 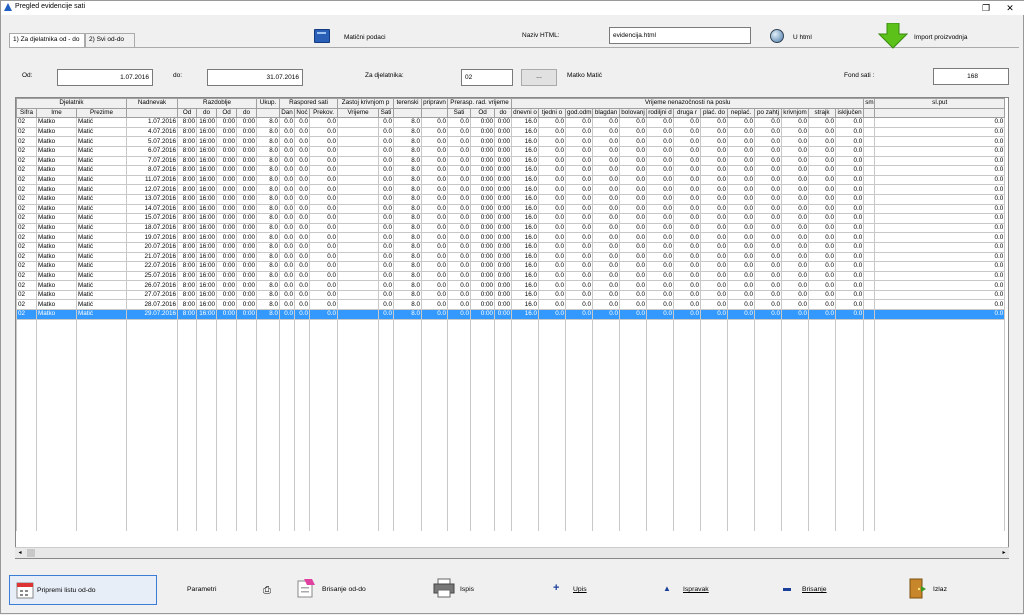 I want to click on brisanje-od-do-button: Brisanje od-do, so click(x=341, y=590).